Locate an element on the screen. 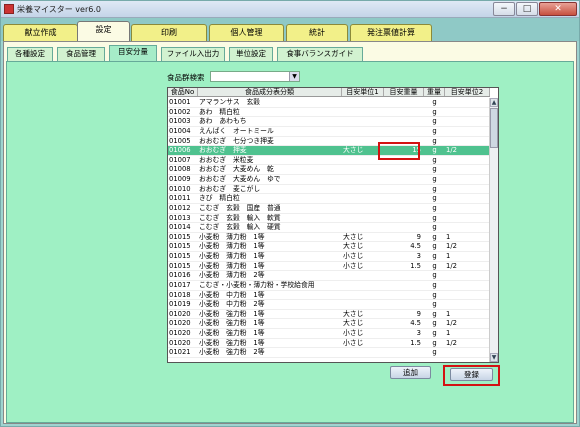  cell-food-no: 01016 is located at coordinates (183, 275).